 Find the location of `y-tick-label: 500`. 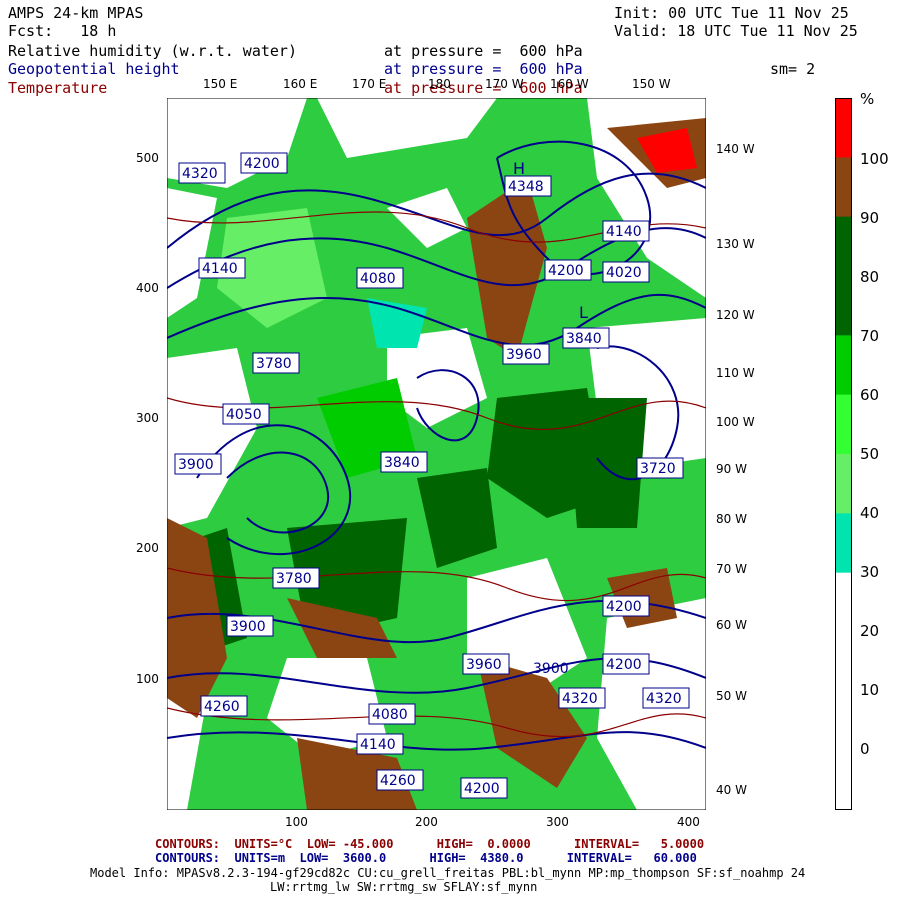

y-tick-label: 500 is located at coordinates (147, 158).